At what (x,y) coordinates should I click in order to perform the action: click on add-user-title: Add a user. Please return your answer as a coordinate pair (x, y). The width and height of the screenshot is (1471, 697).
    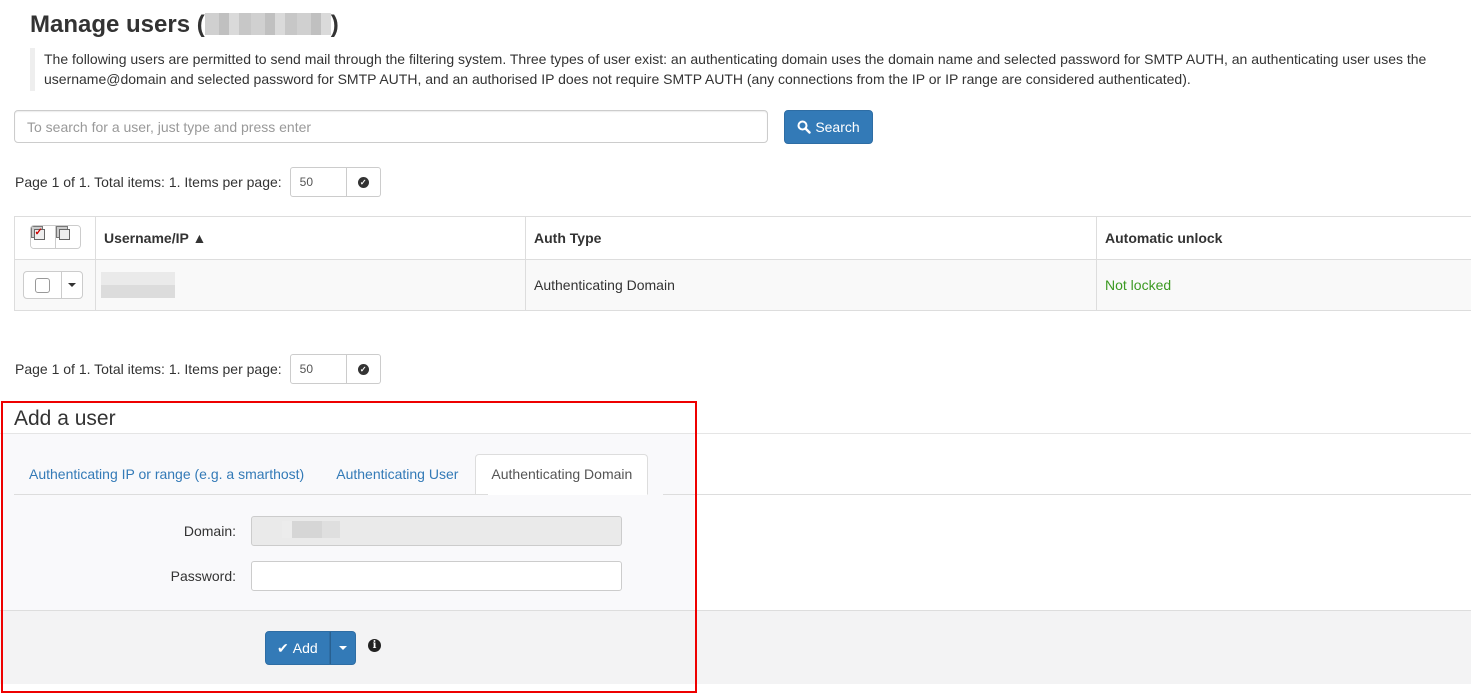
    Looking at the image, I should click on (65, 418).